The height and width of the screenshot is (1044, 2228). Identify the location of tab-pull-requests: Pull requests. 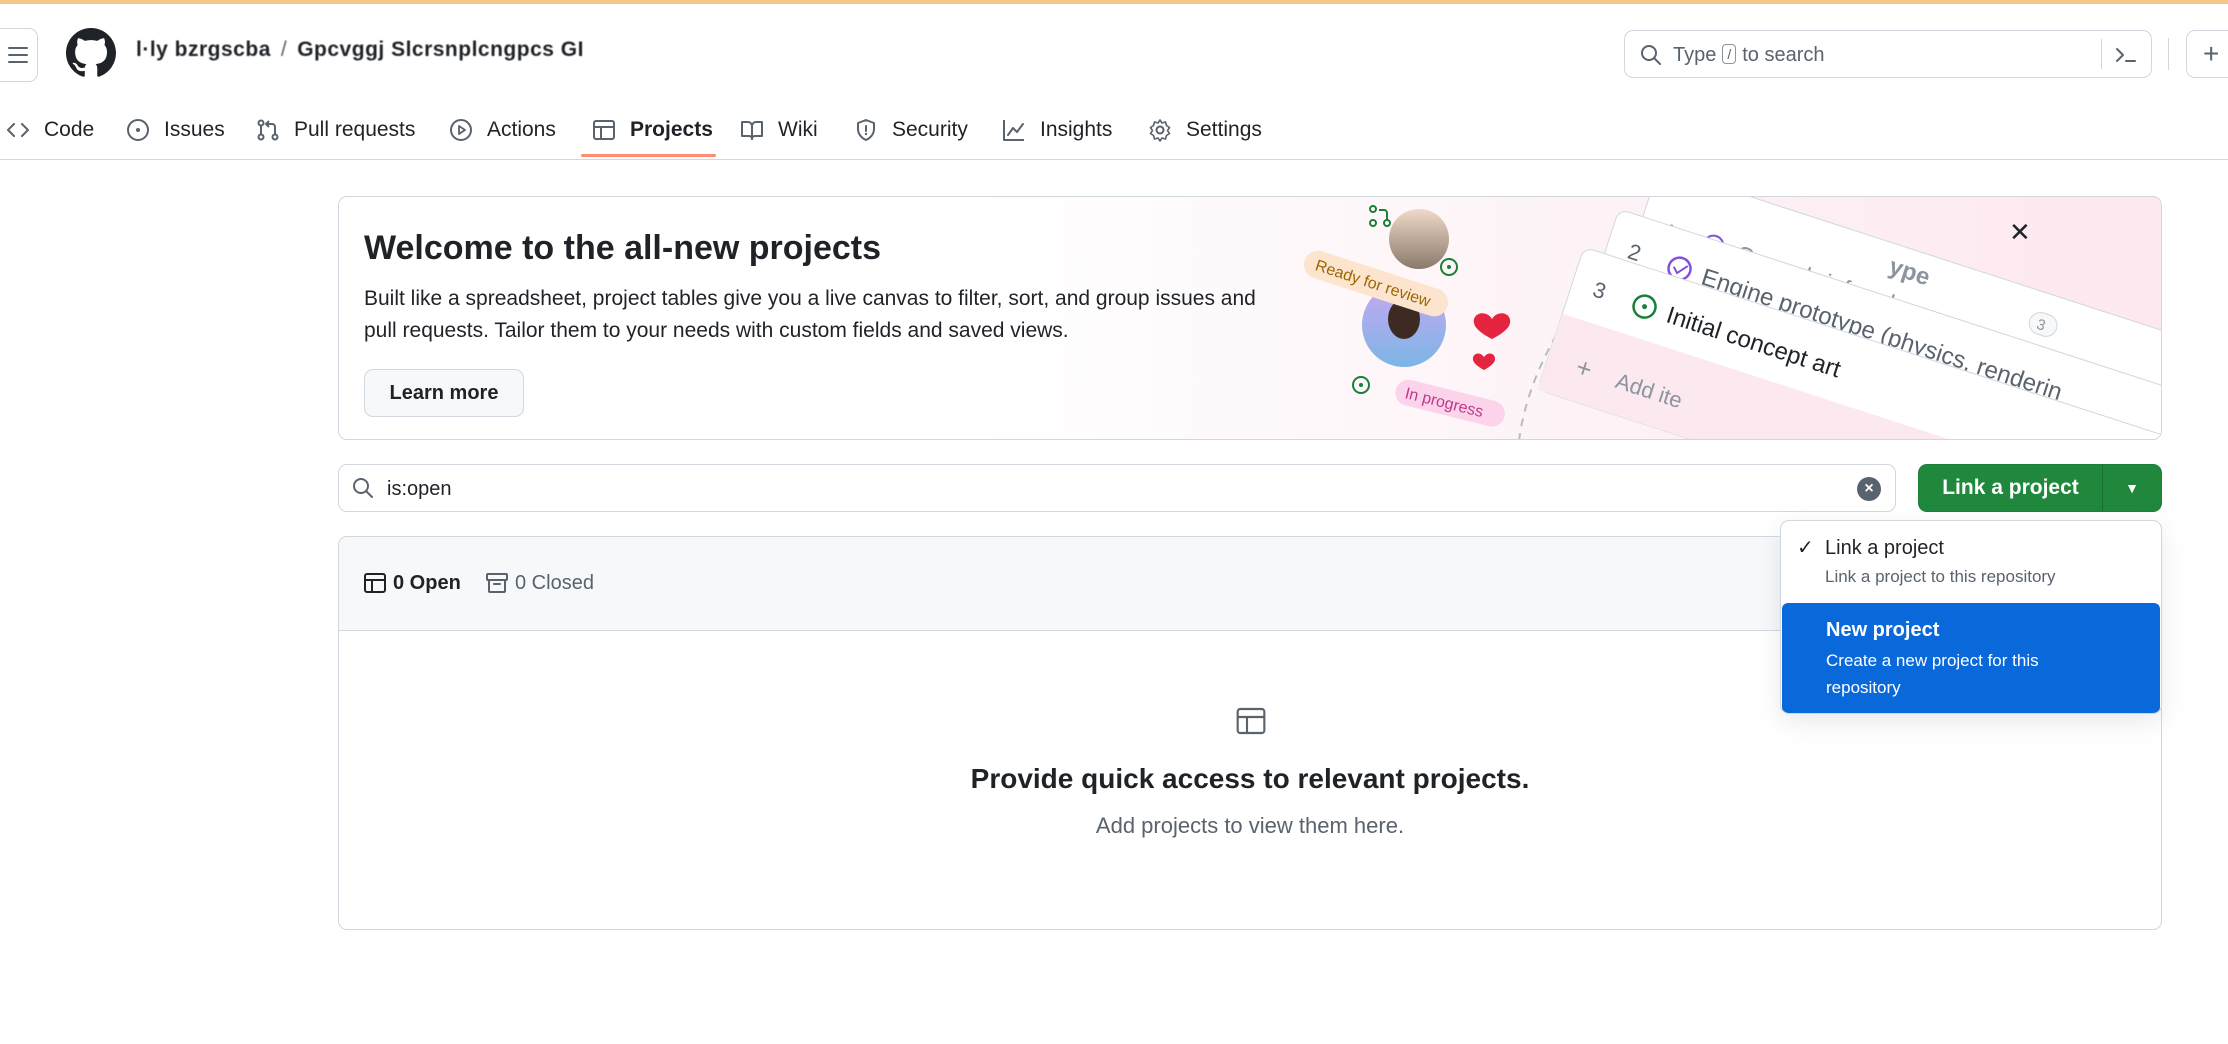
(335, 130).